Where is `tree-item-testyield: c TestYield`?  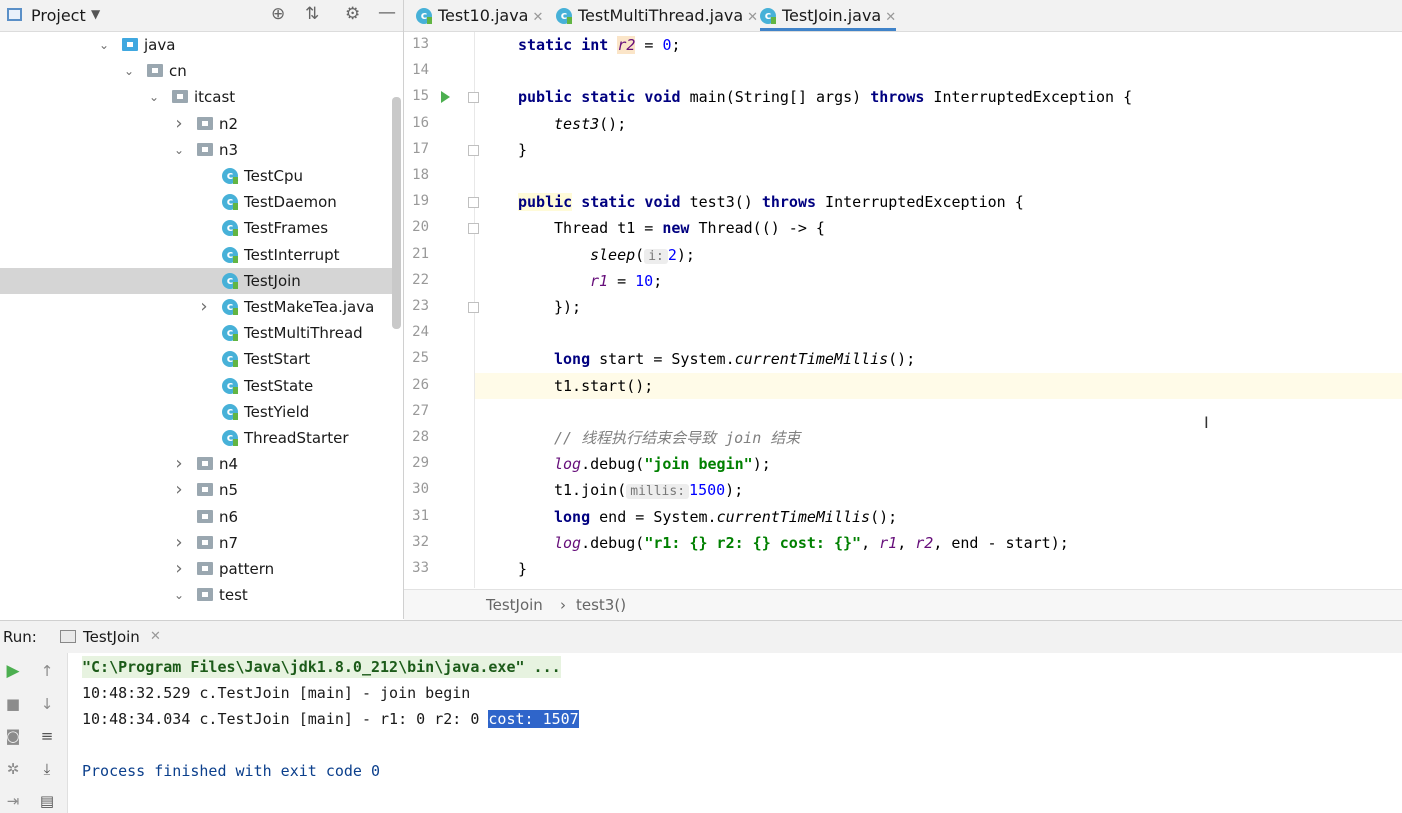 tree-item-testyield: c TestYield is located at coordinates (197, 412).